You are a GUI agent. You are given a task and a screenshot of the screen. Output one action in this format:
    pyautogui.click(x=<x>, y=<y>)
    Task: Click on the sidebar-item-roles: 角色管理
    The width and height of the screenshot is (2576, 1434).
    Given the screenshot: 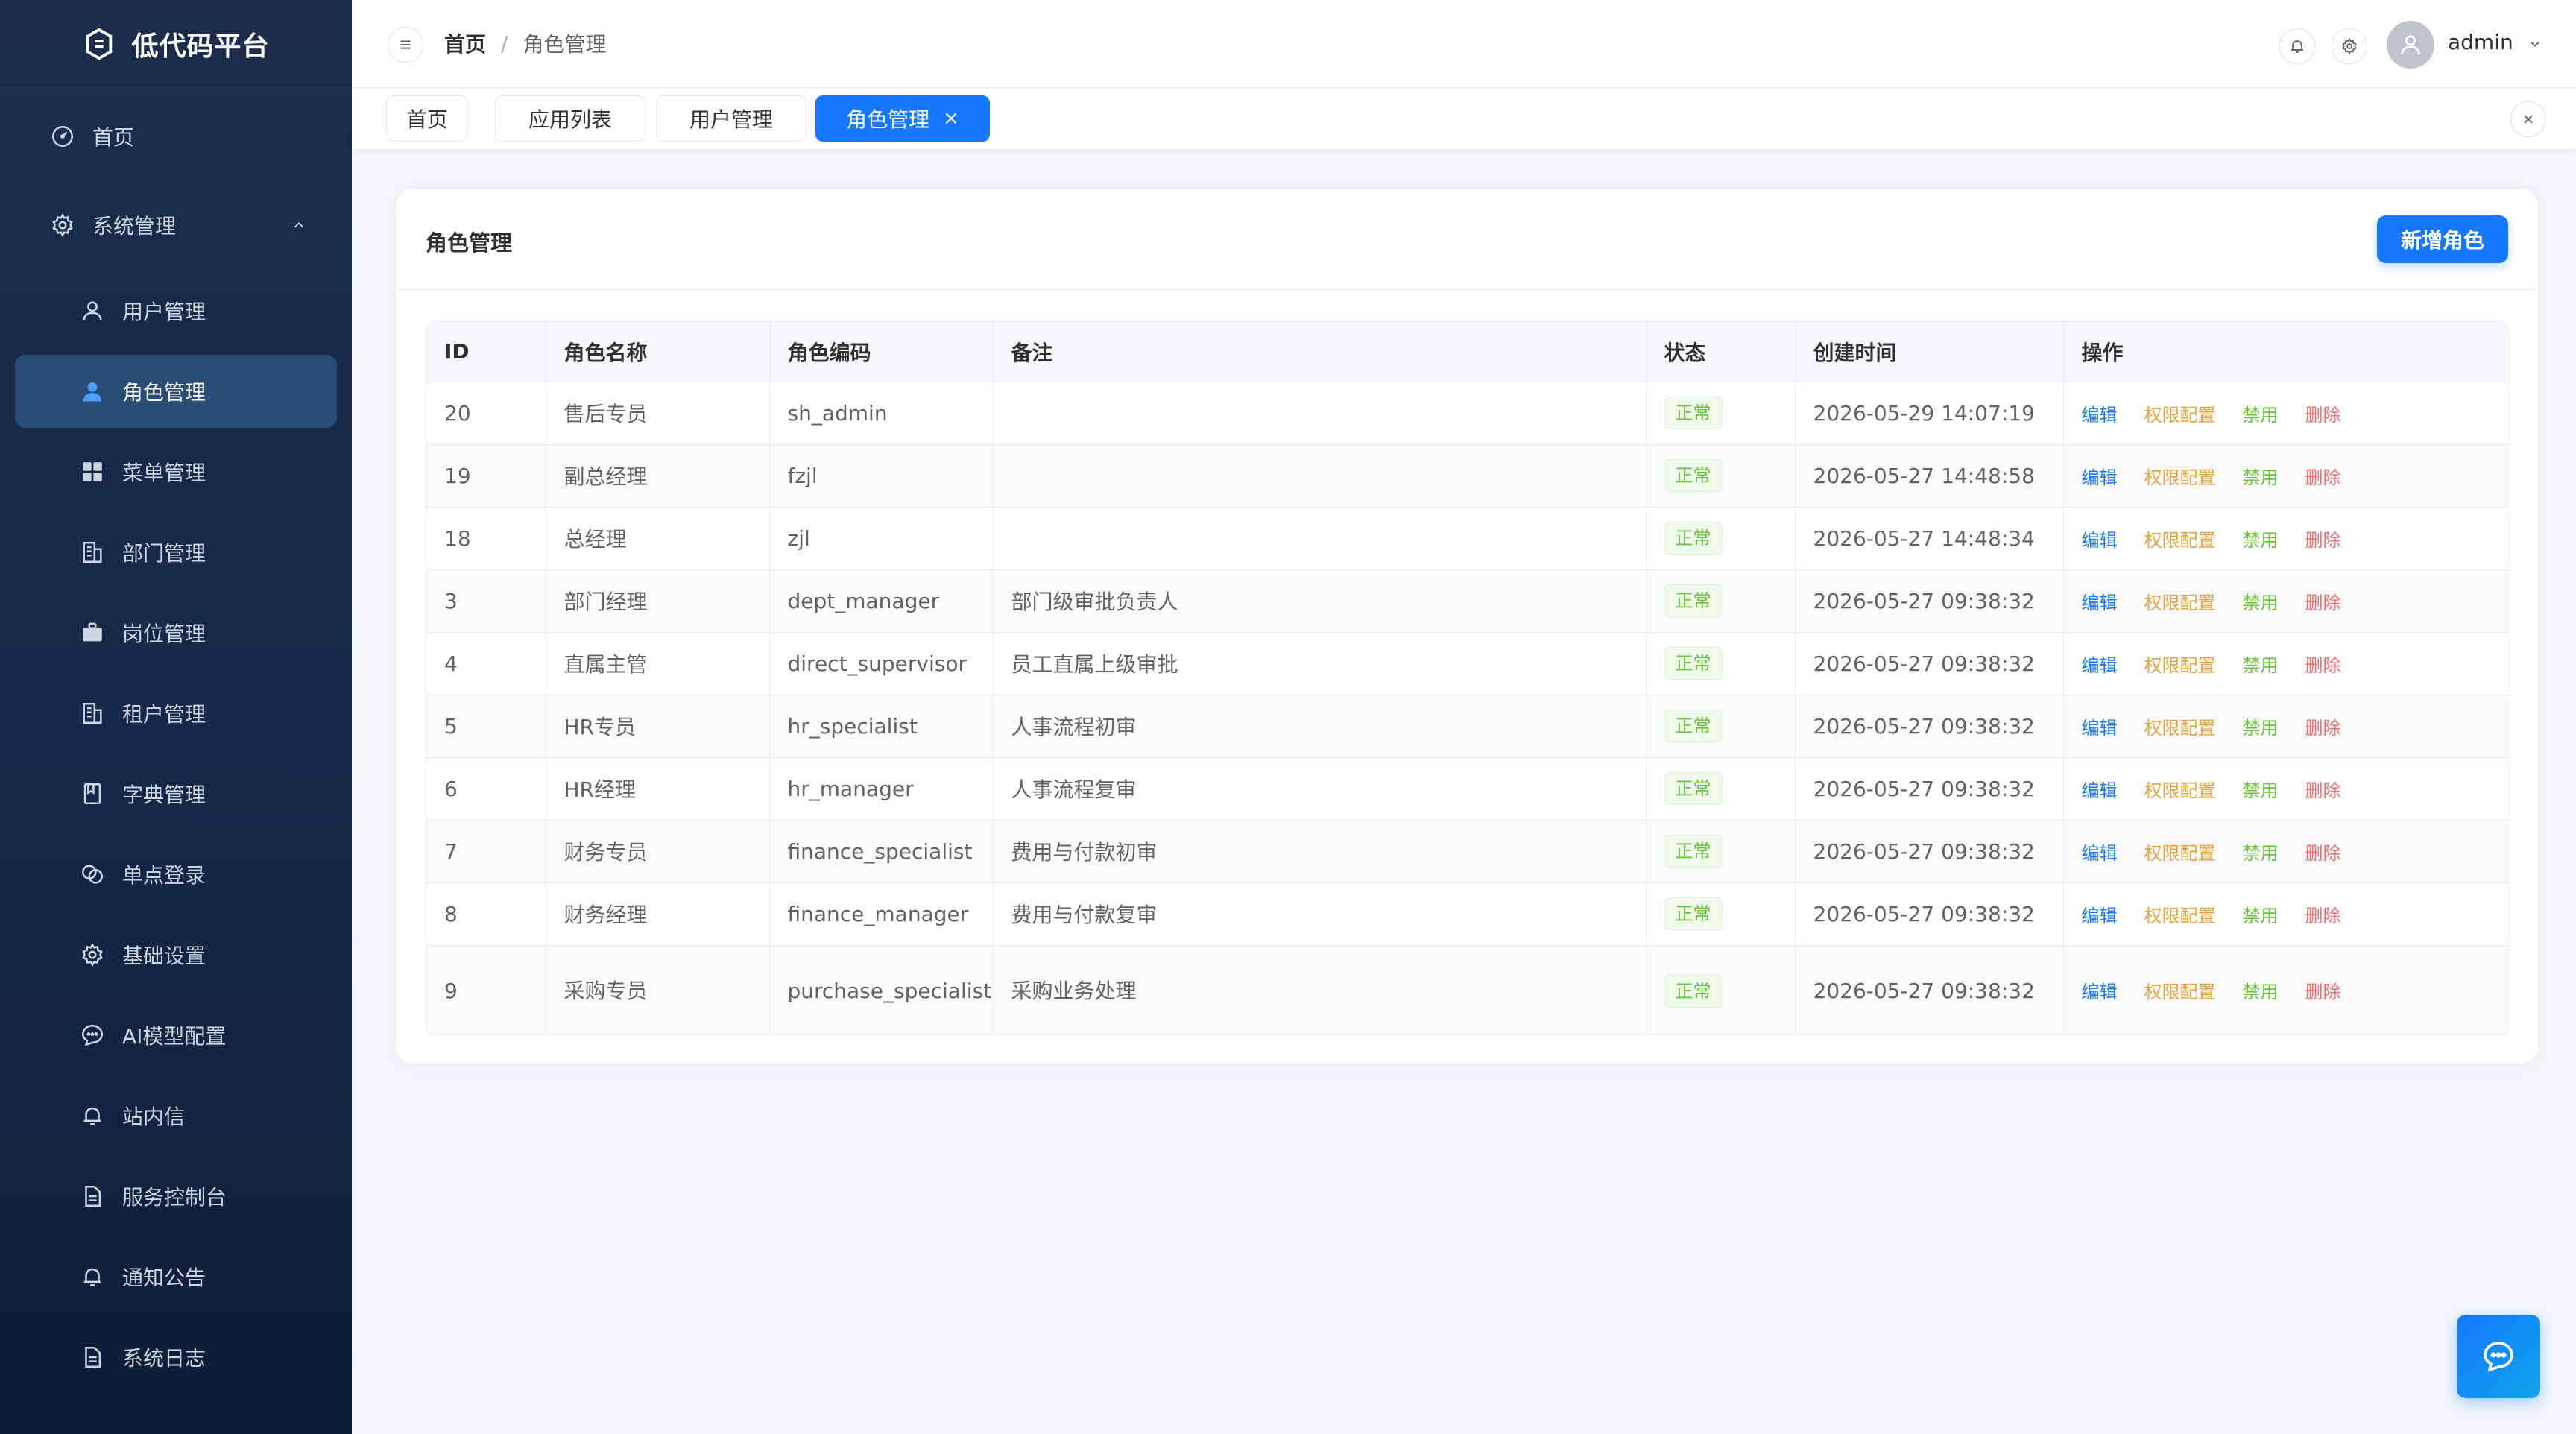 What is the action you would take?
    pyautogui.click(x=176, y=391)
    